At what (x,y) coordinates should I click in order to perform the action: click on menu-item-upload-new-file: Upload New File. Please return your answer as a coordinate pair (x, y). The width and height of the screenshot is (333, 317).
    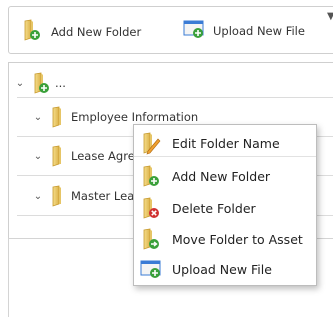
    Looking at the image, I should click on (225, 269).